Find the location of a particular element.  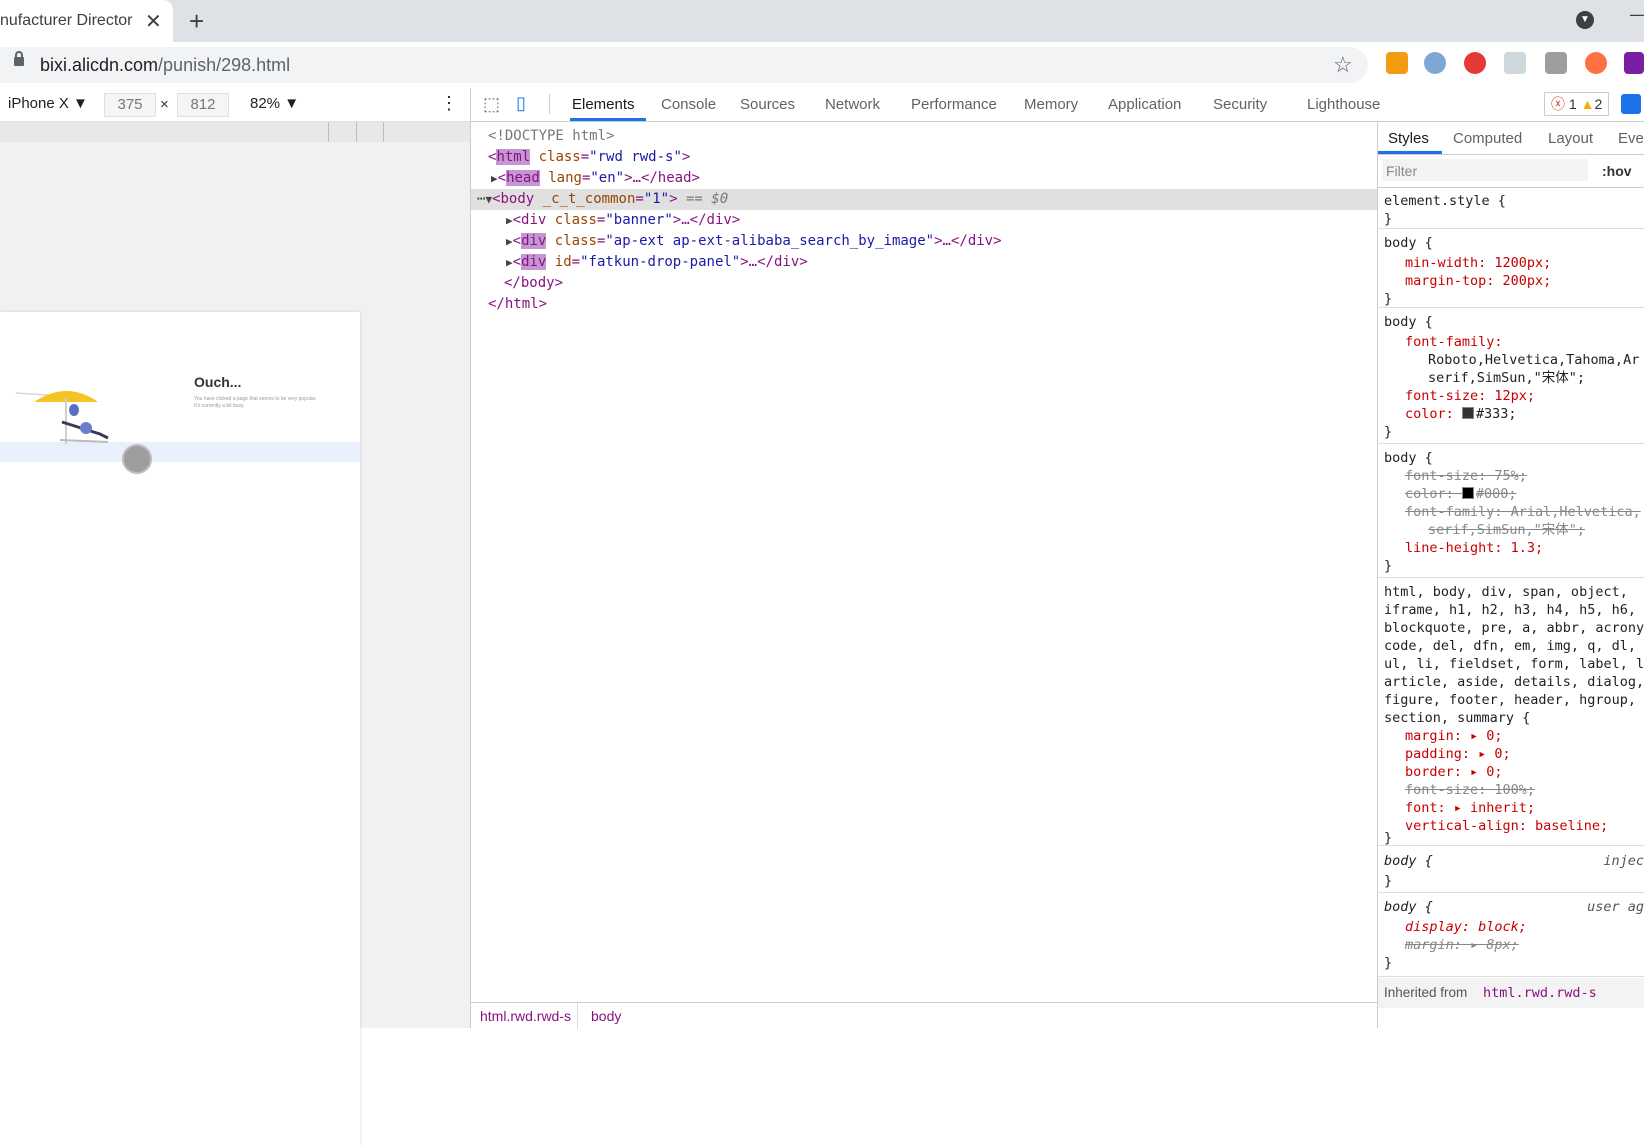

tab-sources: Sources is located at coordinates (767, 104).